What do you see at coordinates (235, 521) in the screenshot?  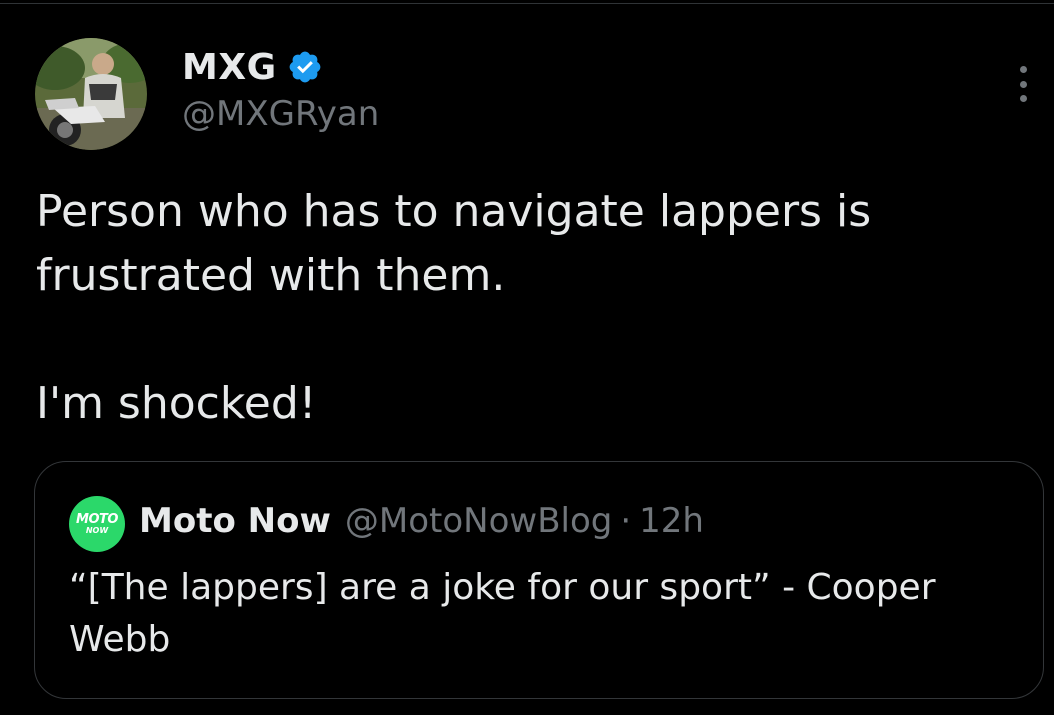 I see `quoted-author-display-name: Moto Now` at bounding box center [235, 521].